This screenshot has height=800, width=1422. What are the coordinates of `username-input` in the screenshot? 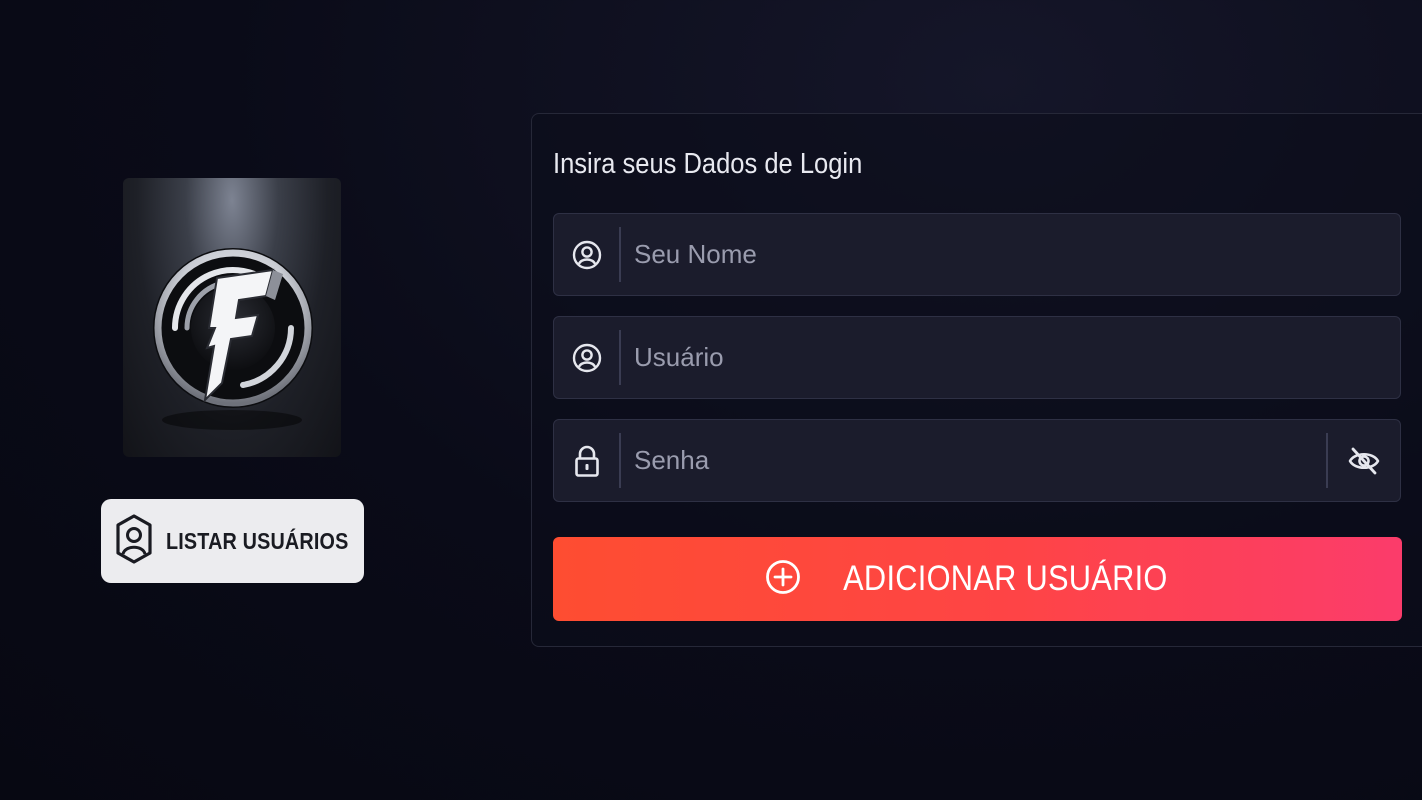 It's located at (974, 357).